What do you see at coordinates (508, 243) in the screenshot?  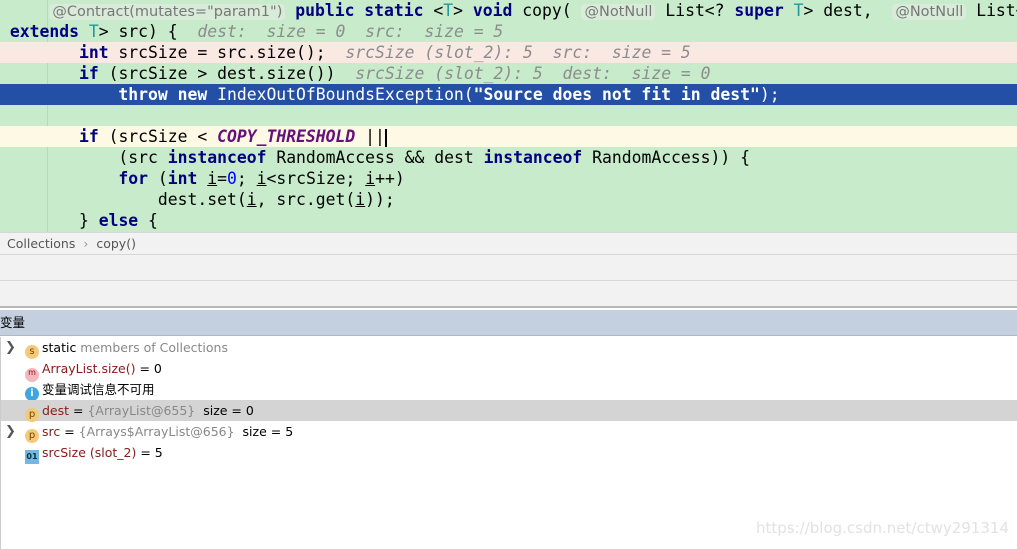 I see `breadcrumb: Collections › copy()` at bounding box center [508, 243].